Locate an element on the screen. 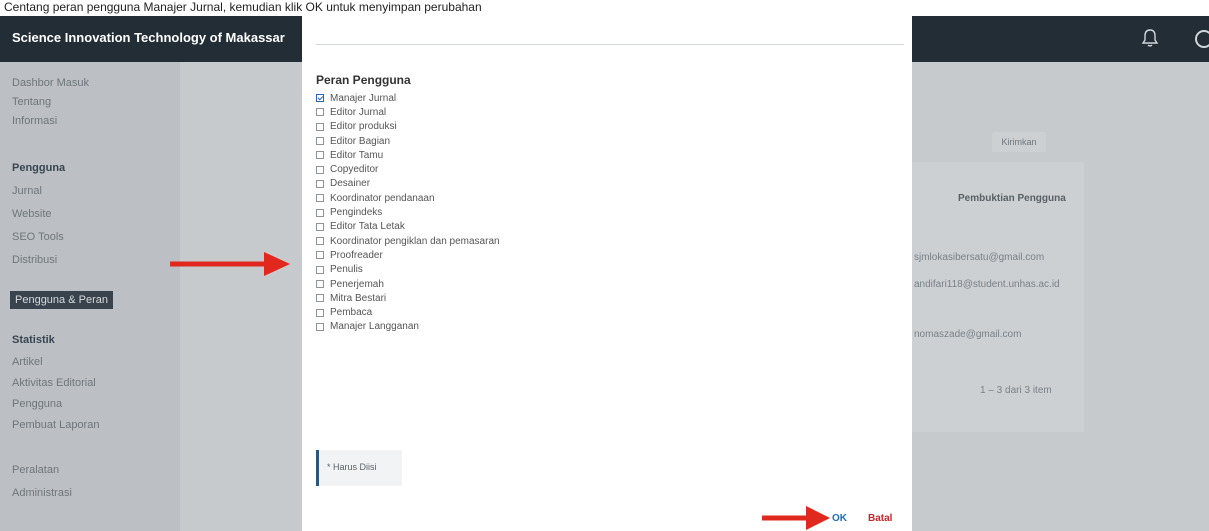  role-option: Penerjemah is located at coordinates (408, 284).